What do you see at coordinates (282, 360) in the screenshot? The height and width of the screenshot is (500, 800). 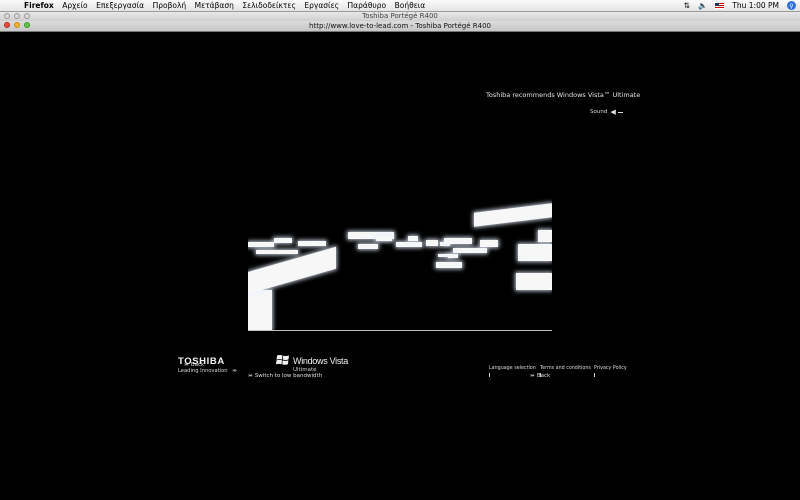 I see `windows-flag-icon` at bounding box center [282, 360].